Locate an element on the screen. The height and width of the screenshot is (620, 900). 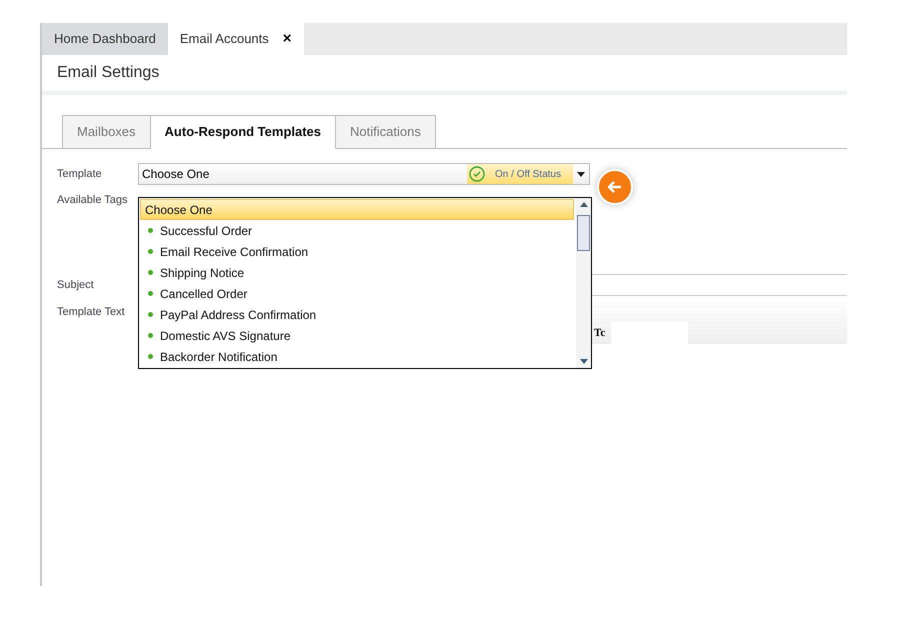
template-select: Choose One On / Off Status is located at coordinates (364, 174).